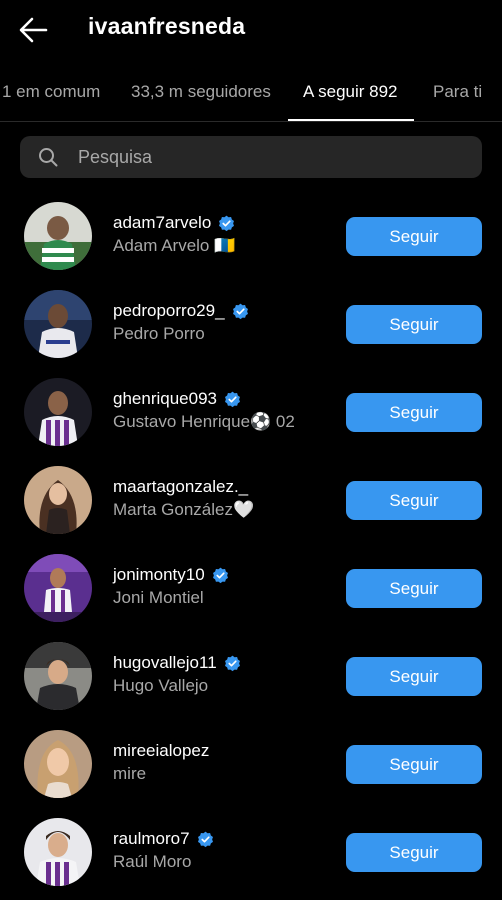  Describe the element at coordinates (201, 92) in the screenshot. I see `tab-followers: 33,3 m seguidores` at that location.